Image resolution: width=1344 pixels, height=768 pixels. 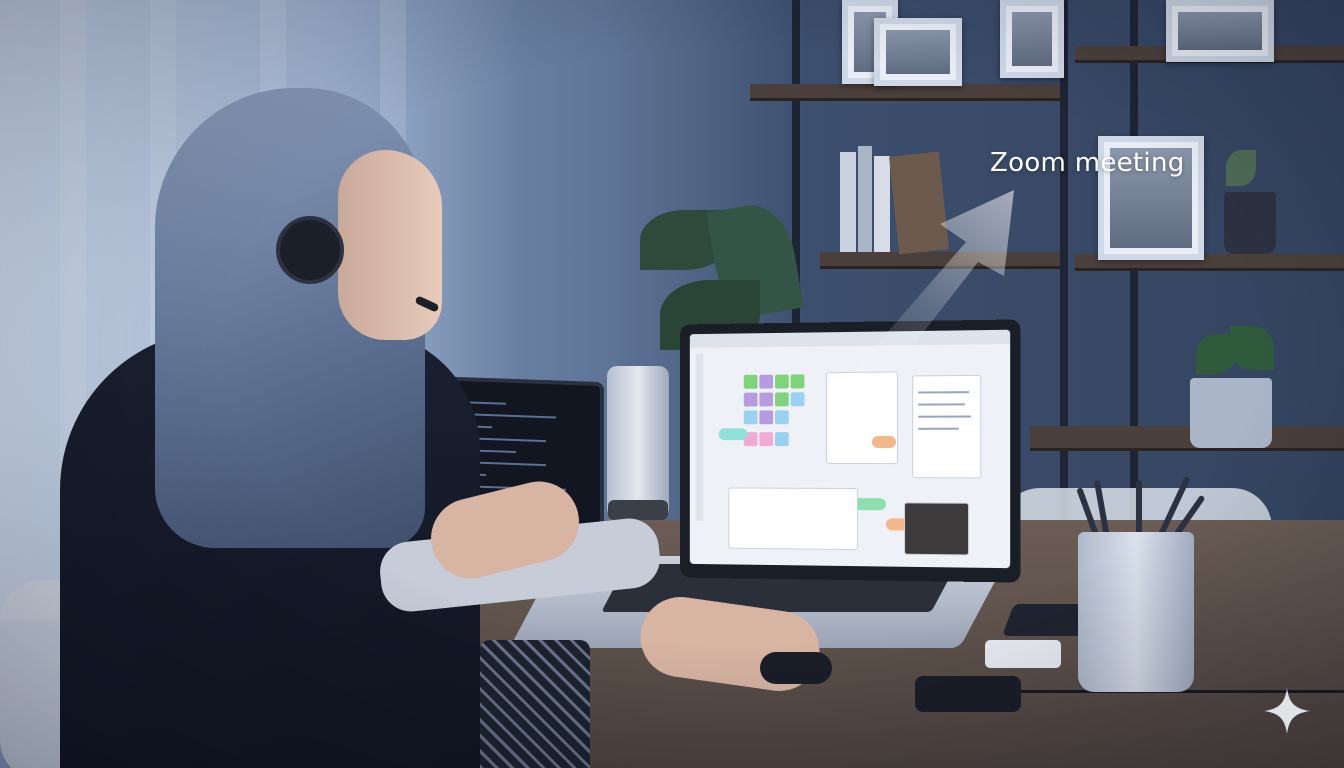 I want to click on arrow-shape, so click(x=916, y=311).